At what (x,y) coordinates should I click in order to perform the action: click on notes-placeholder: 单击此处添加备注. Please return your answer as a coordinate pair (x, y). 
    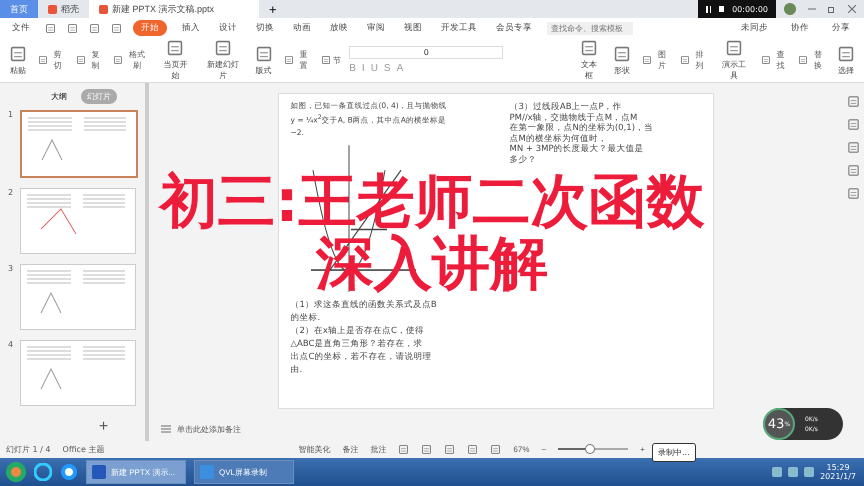
    Looking at the image, I should click on (209, 429).